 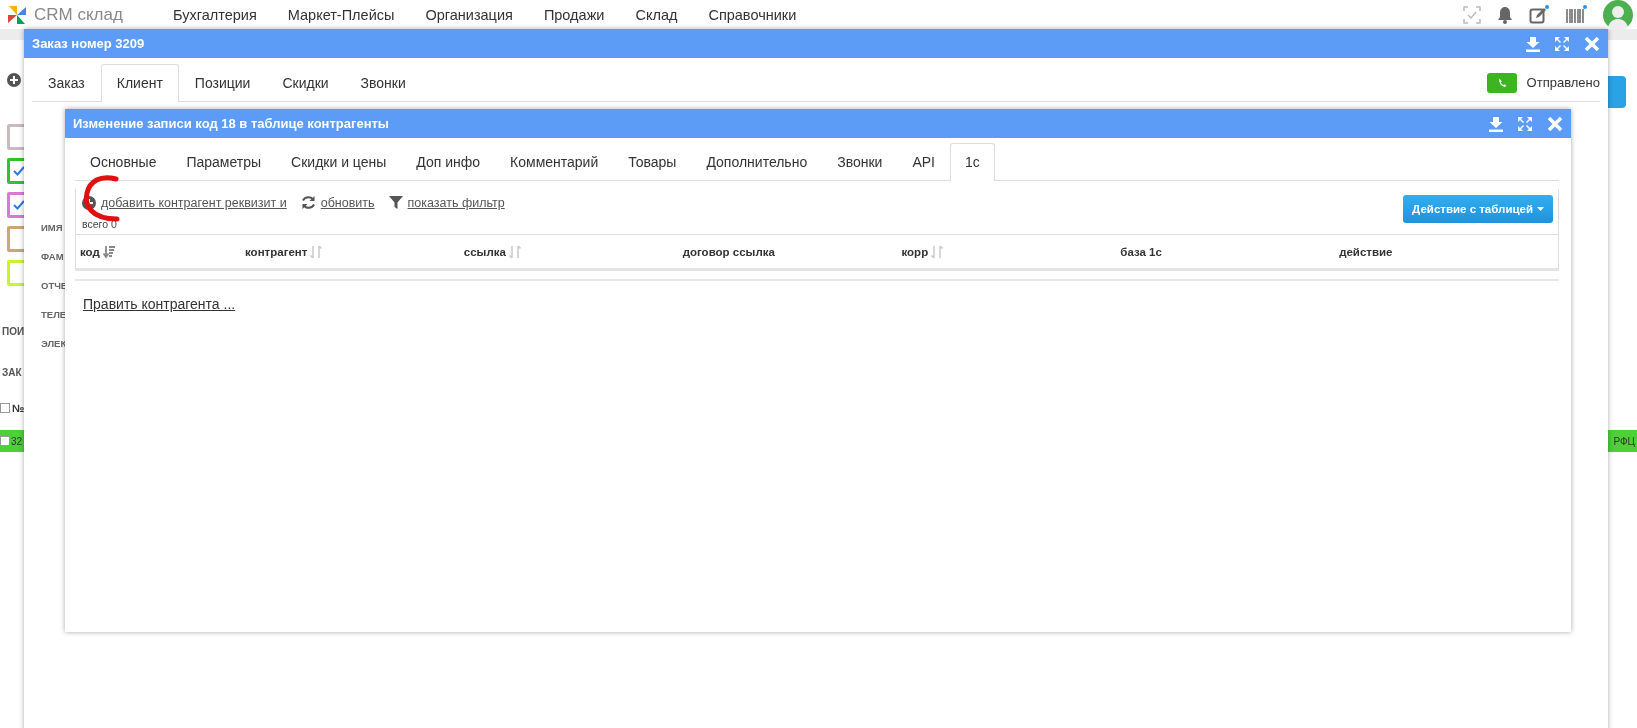 What do you see at coordinates (216, 14) in the screenshot?
I see `menu-item: Бухгалтерия` at bounding box center [216, 14].